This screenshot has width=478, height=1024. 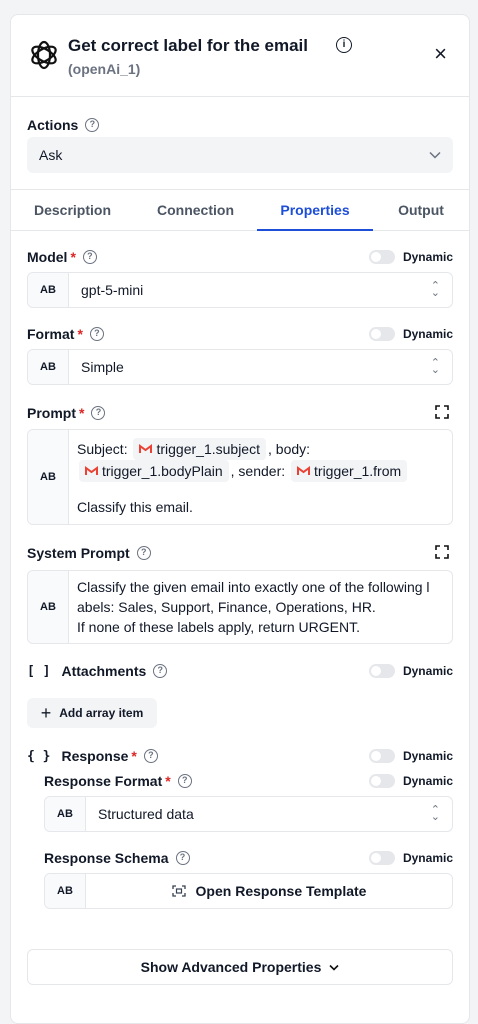 What do you see at coordinates (92, 713) in the screenshot?
I see `add-array-item-button: + Add array item` at bounding box center [92, 713].